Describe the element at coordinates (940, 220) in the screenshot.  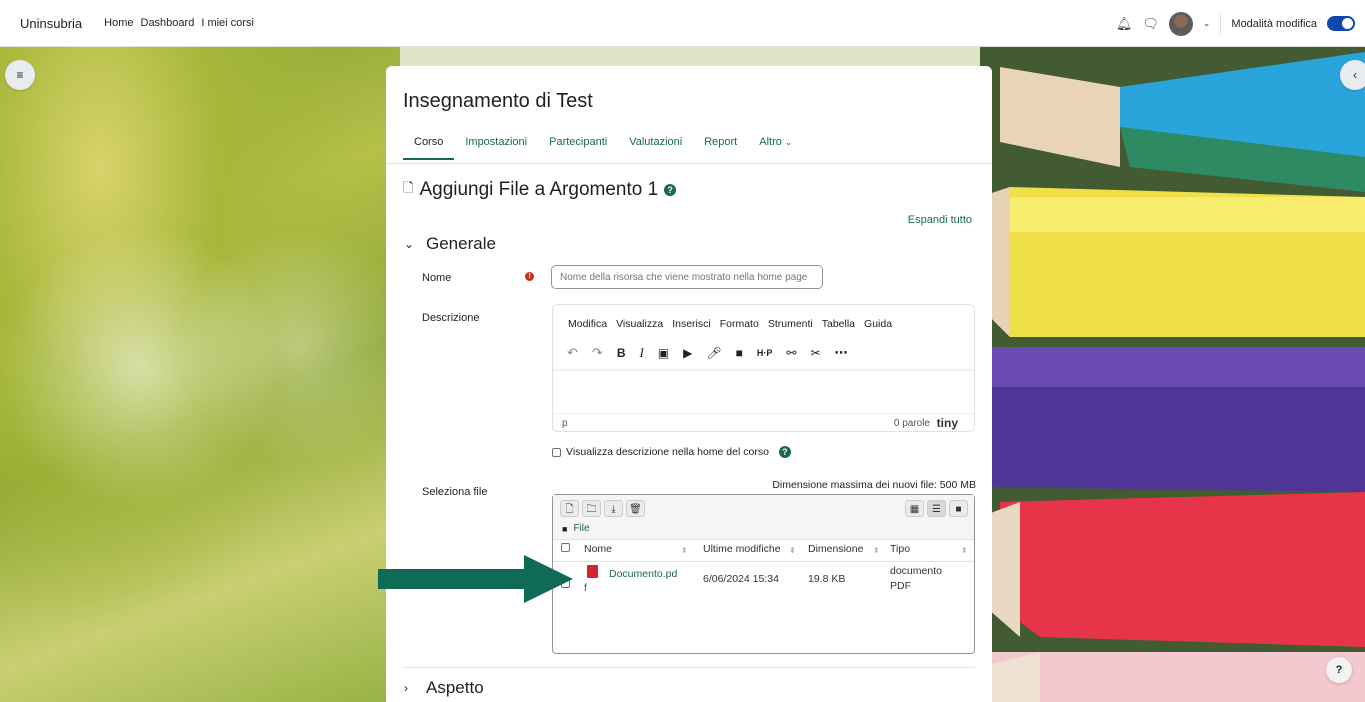
I see `expand-all-link: Espandi tutto` at that location.